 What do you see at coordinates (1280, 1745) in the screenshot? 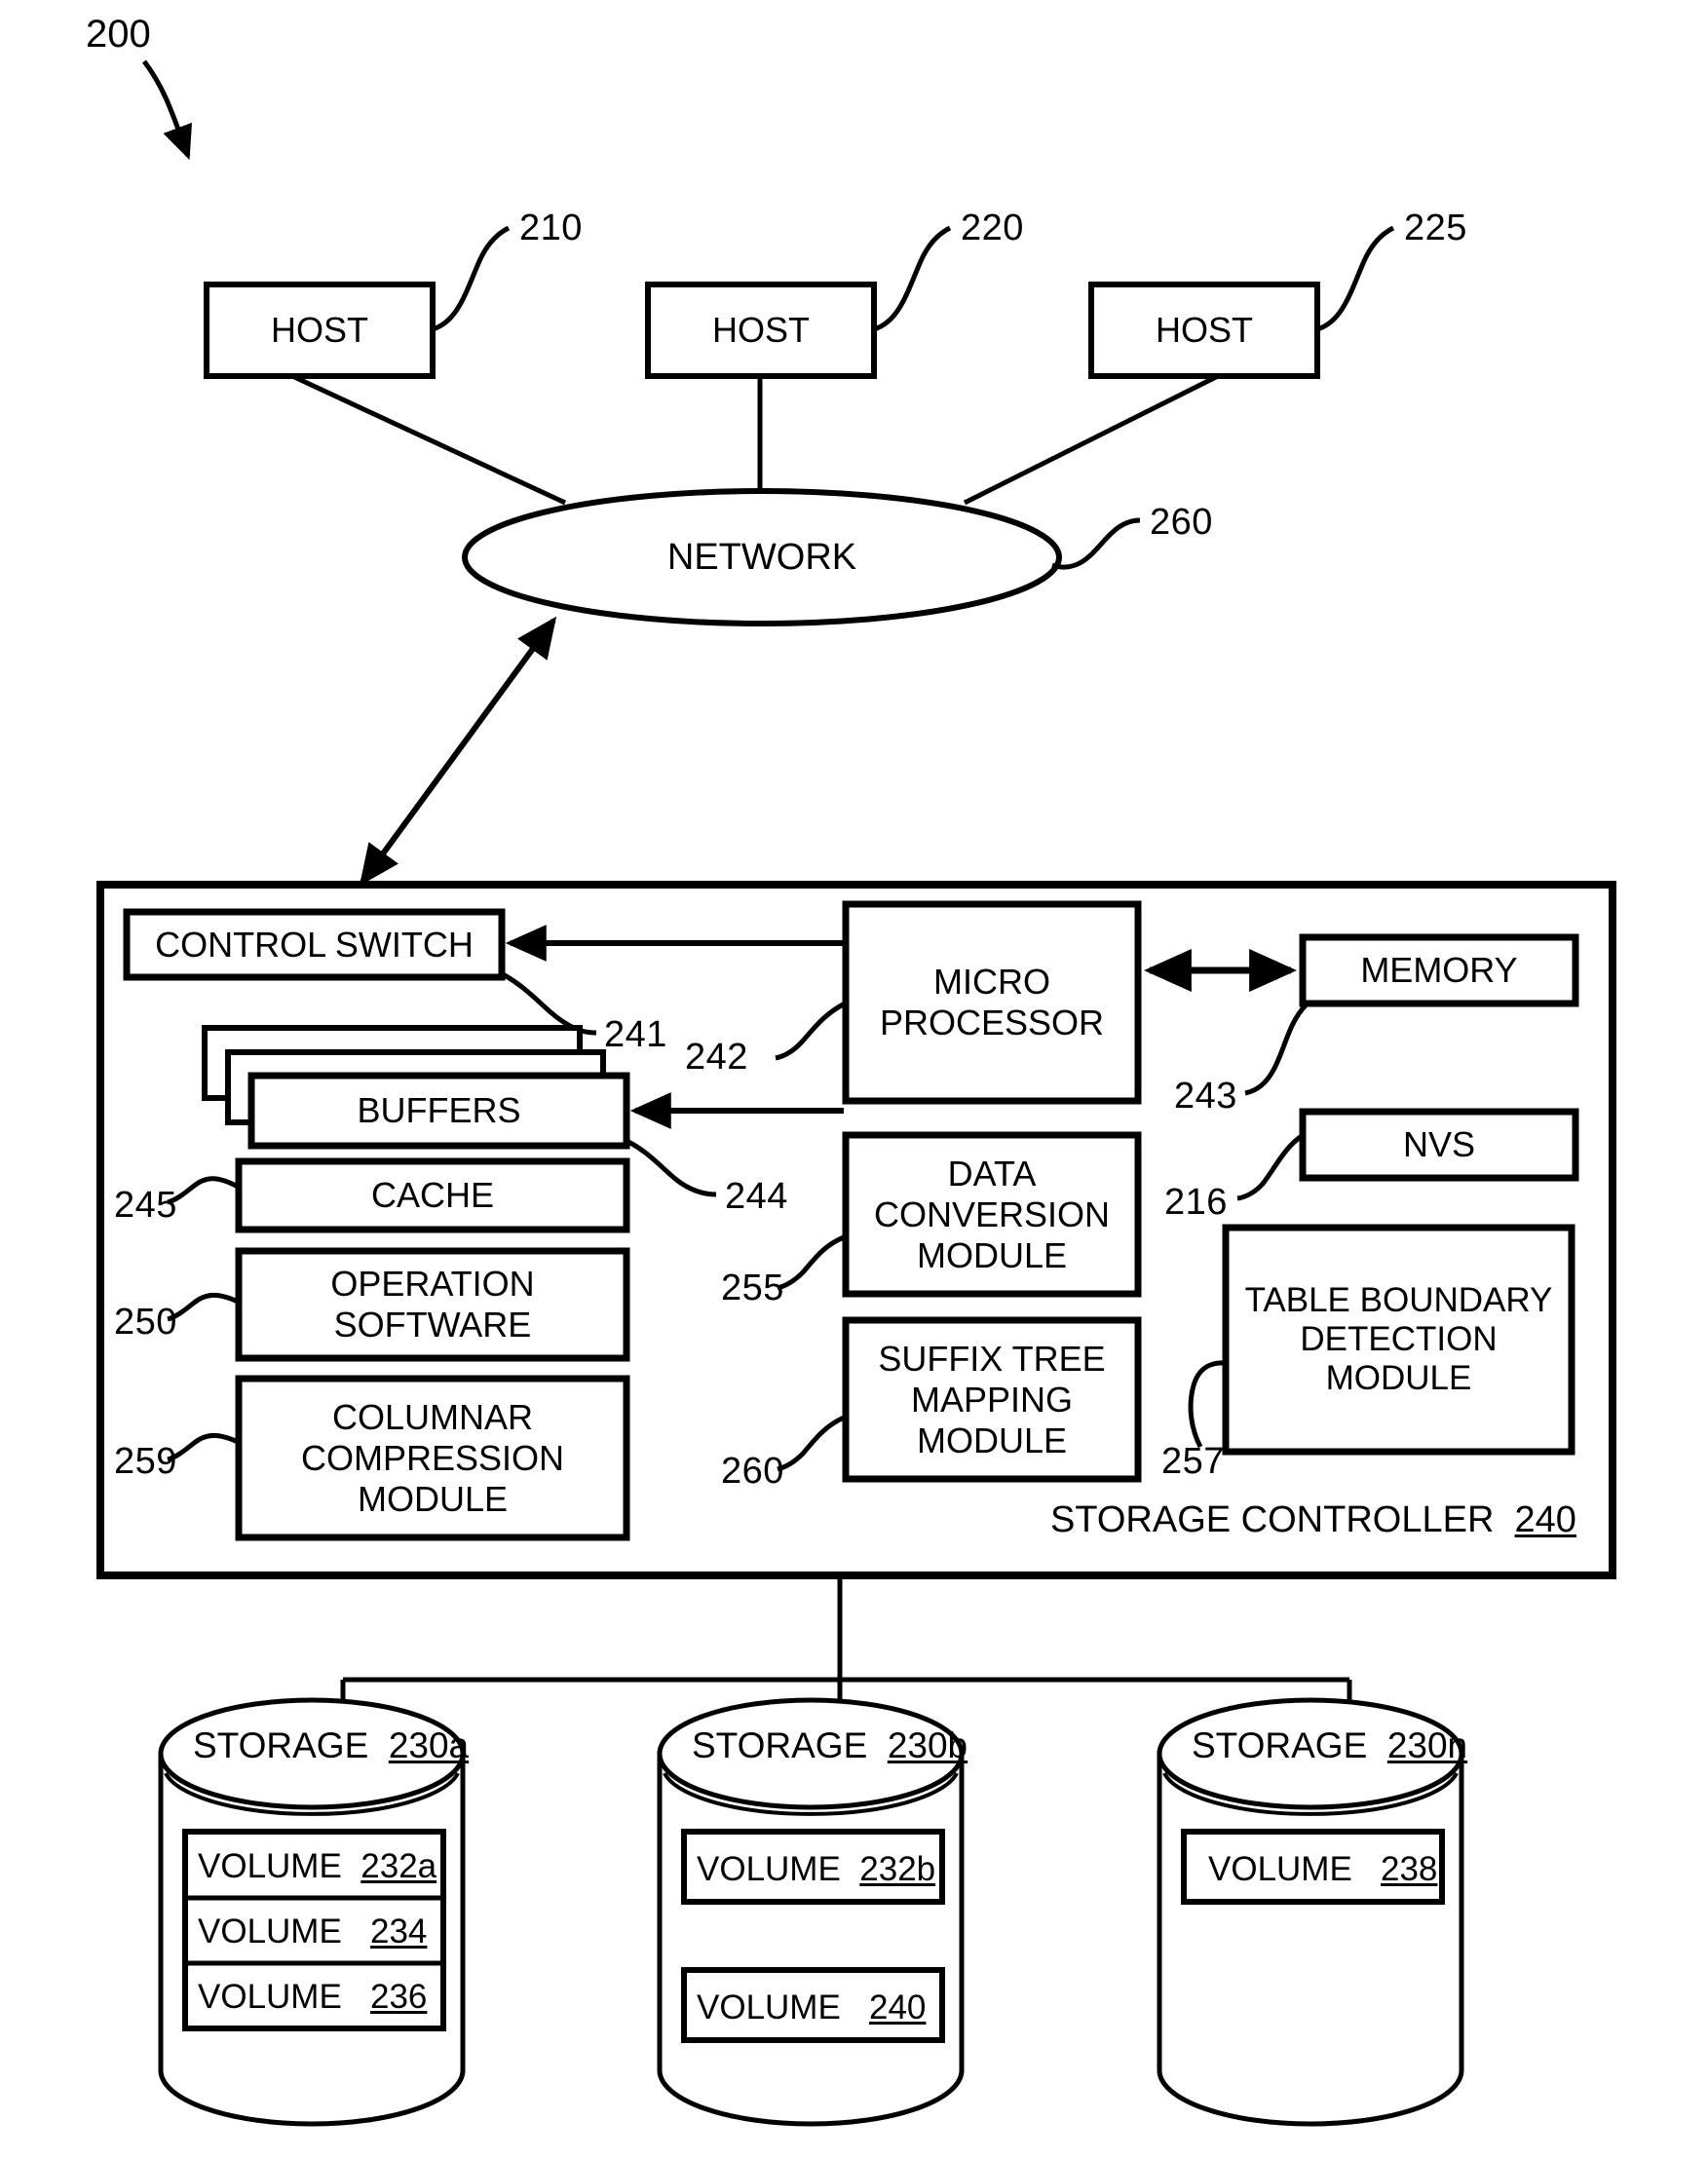
I see `storage-label-230n: STORAGE` at bounding box center [1280, 1745].